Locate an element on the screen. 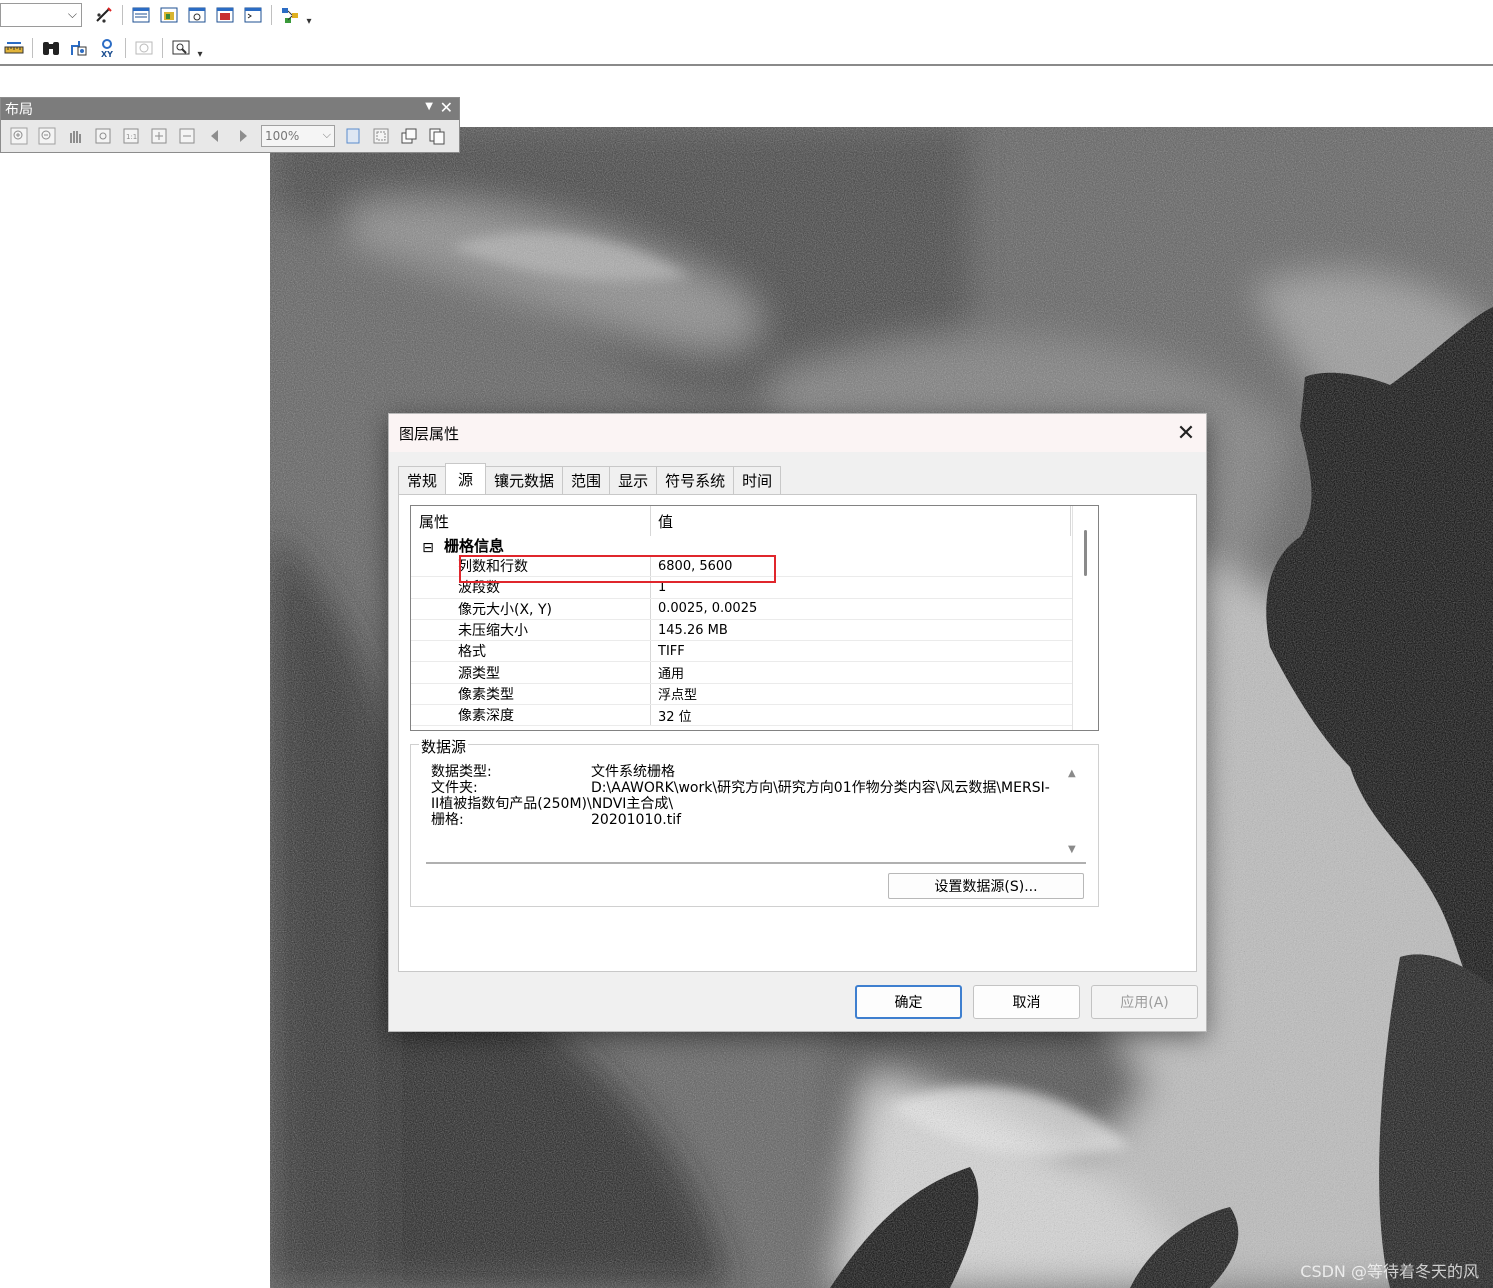 Image resolution: width=1493 pixels, height=1288 pixels. datasource-legend: 数据源 is located at coordinates (444, 746).